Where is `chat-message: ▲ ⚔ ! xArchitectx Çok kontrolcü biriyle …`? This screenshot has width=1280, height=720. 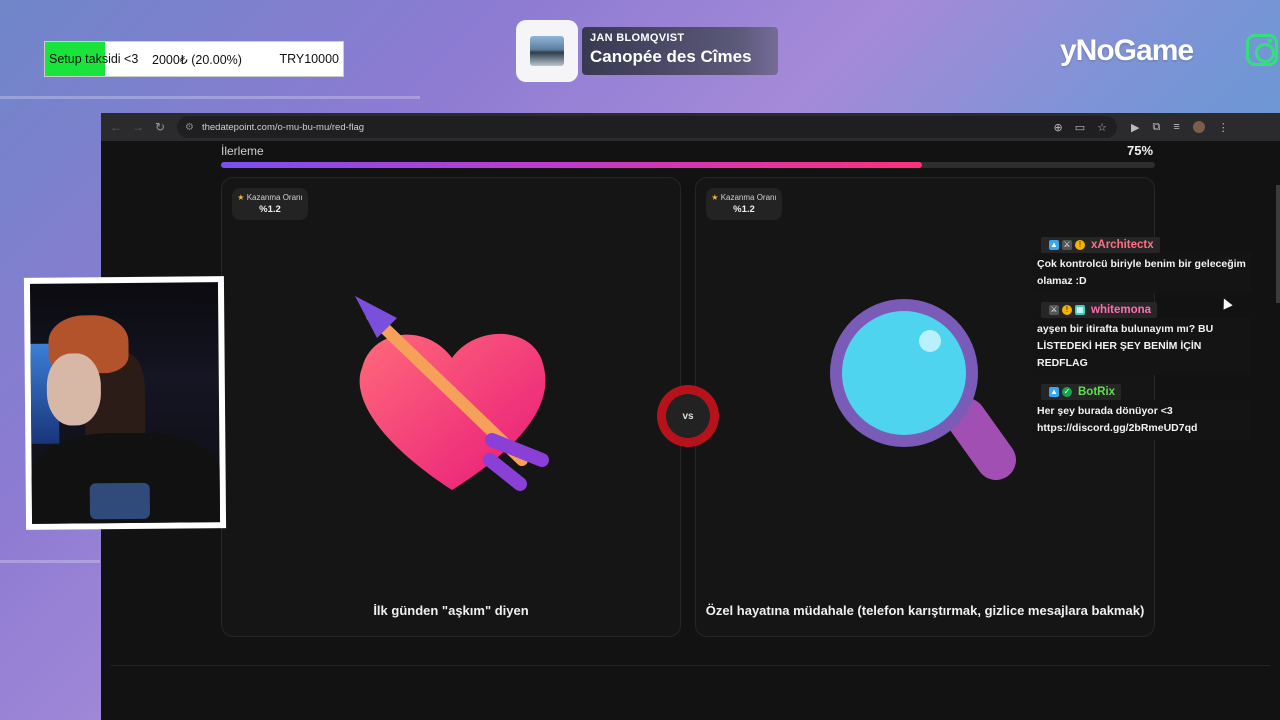
chat-message: ▲ ⚔ ! xArchitectx Çok kontrolcü biriyle … is located at coordinates (1142, 263).